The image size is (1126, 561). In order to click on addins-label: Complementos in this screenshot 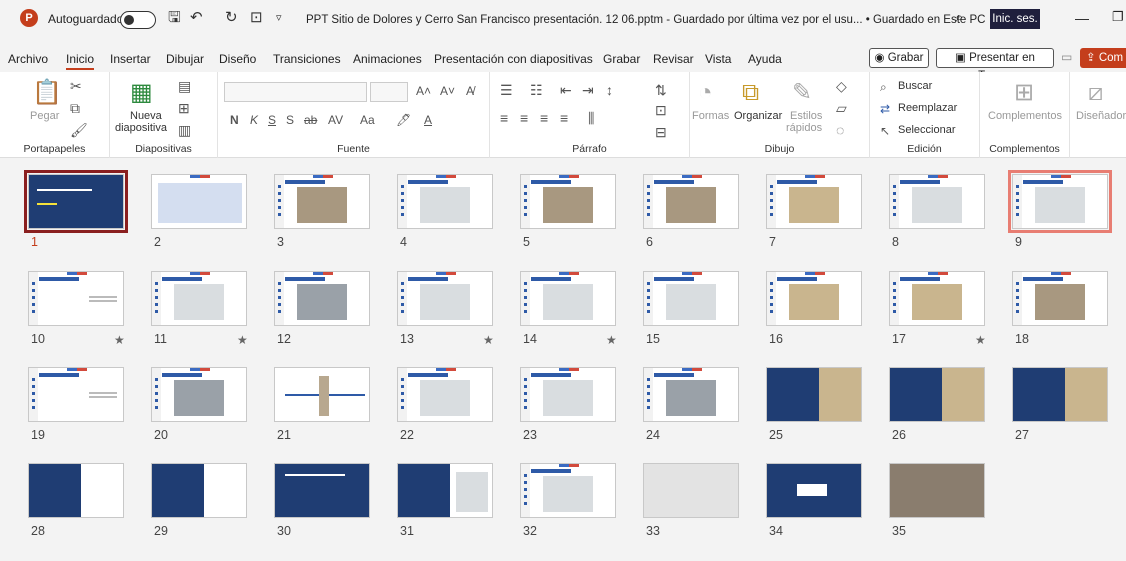, I will do `click(1025, 116)`.